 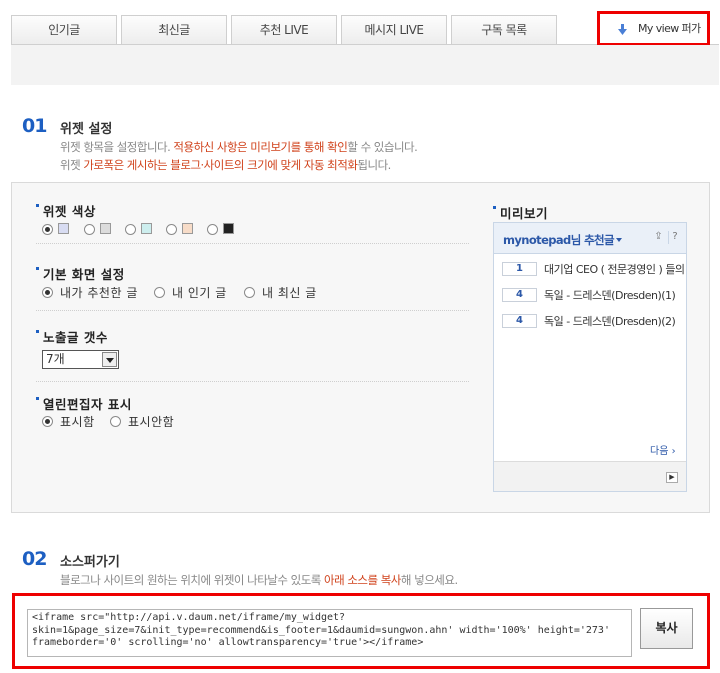 I want to click on preview-item-text: 독일 - 드레스덴(Dresden)(1), so click(x=610, y=295).